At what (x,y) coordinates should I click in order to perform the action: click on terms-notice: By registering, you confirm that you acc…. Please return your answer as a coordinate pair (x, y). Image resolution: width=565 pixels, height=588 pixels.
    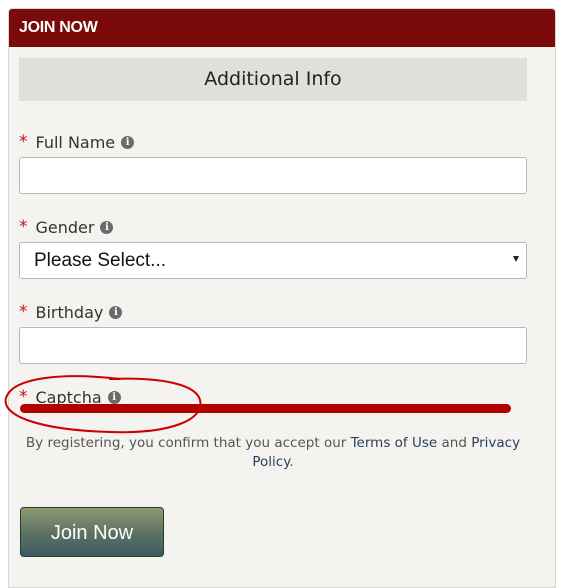
    Looking at the image, I should click on (273, 453).